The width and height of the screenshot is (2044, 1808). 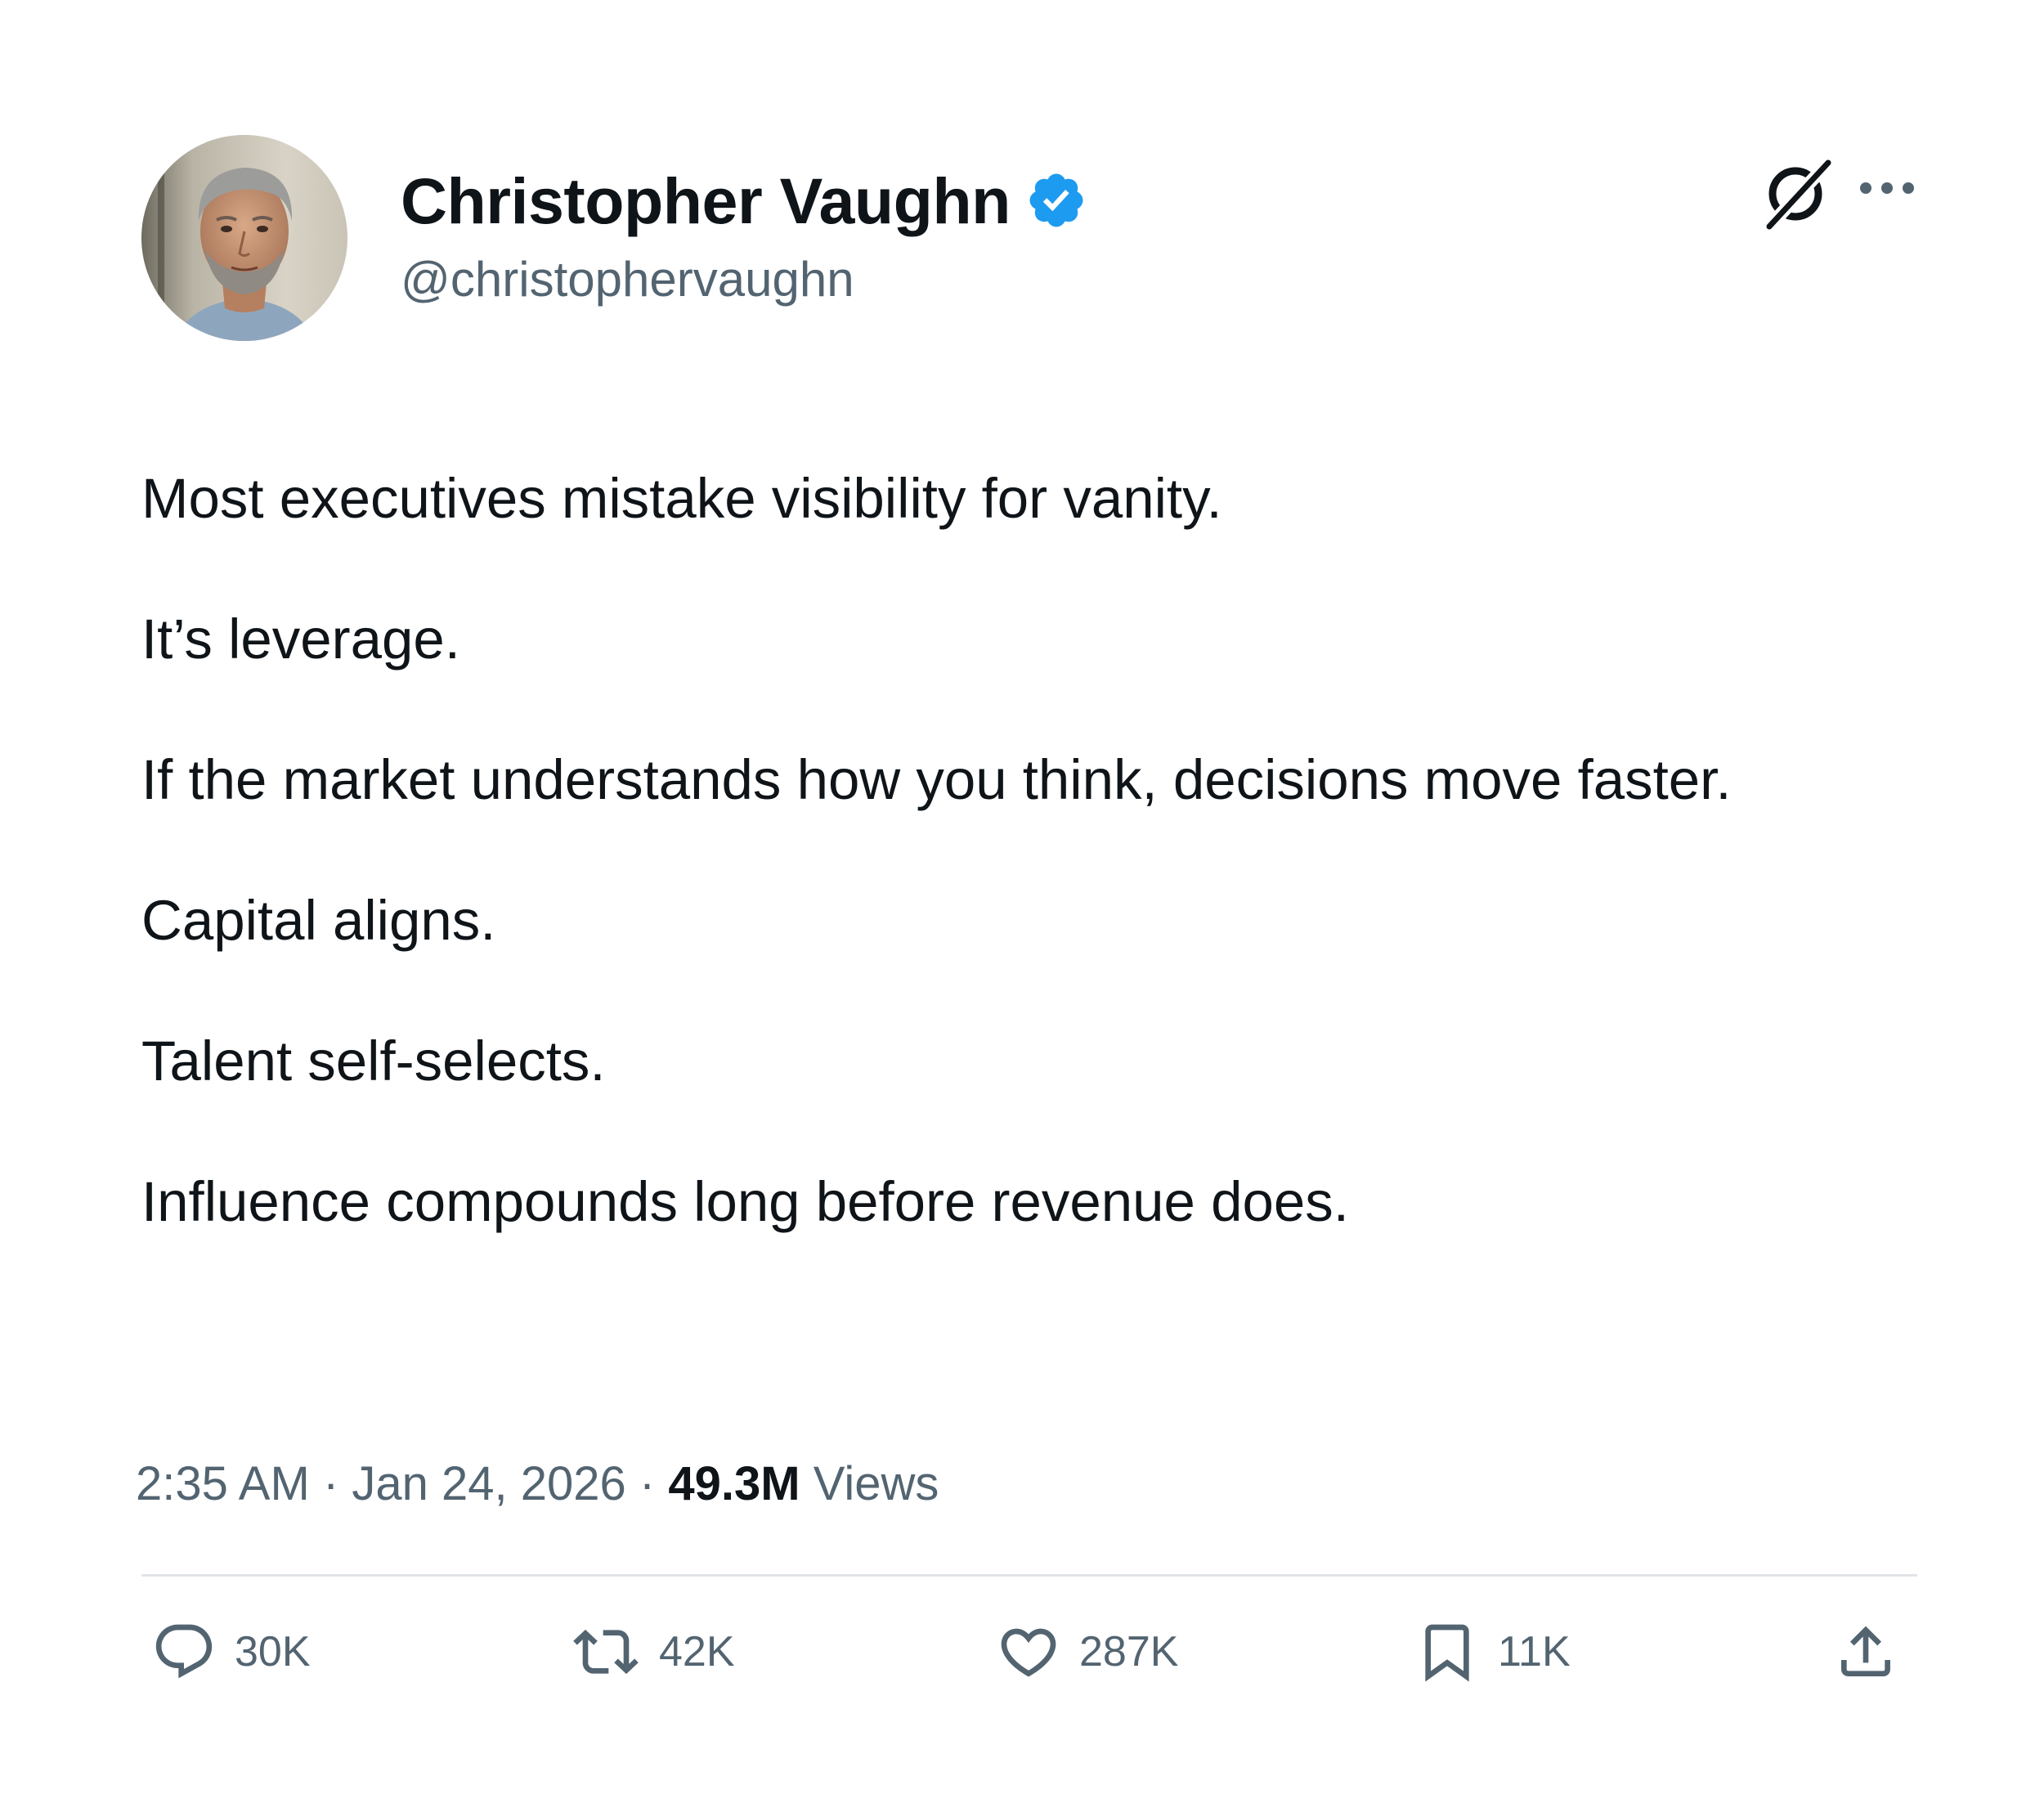 What do you see at coordinates (489, 1484) in the screenshot?
I see `tweet-date: Jan 24, 2026` at bounding box center [489, 1484].